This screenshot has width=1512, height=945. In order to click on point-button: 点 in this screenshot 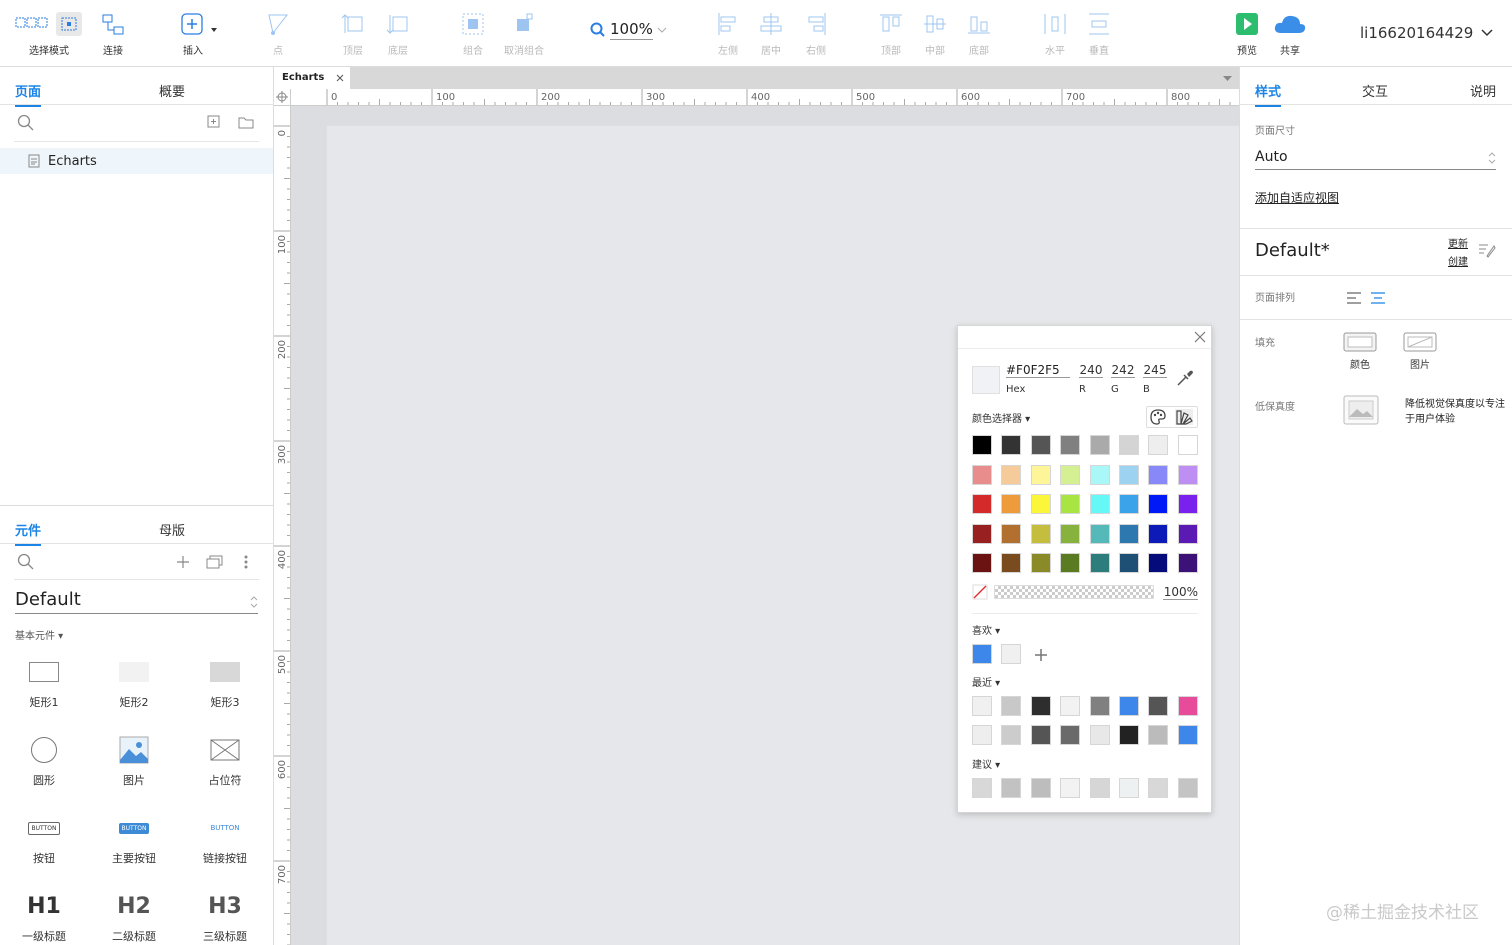, I will do `click(278, 31)`.